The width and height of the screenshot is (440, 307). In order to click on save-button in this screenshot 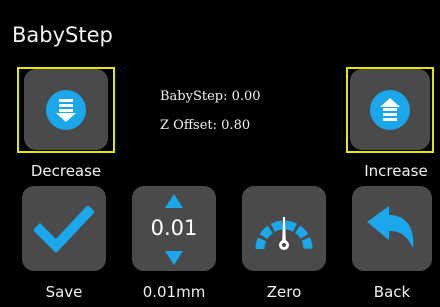, I will do `click(64, 228)`.